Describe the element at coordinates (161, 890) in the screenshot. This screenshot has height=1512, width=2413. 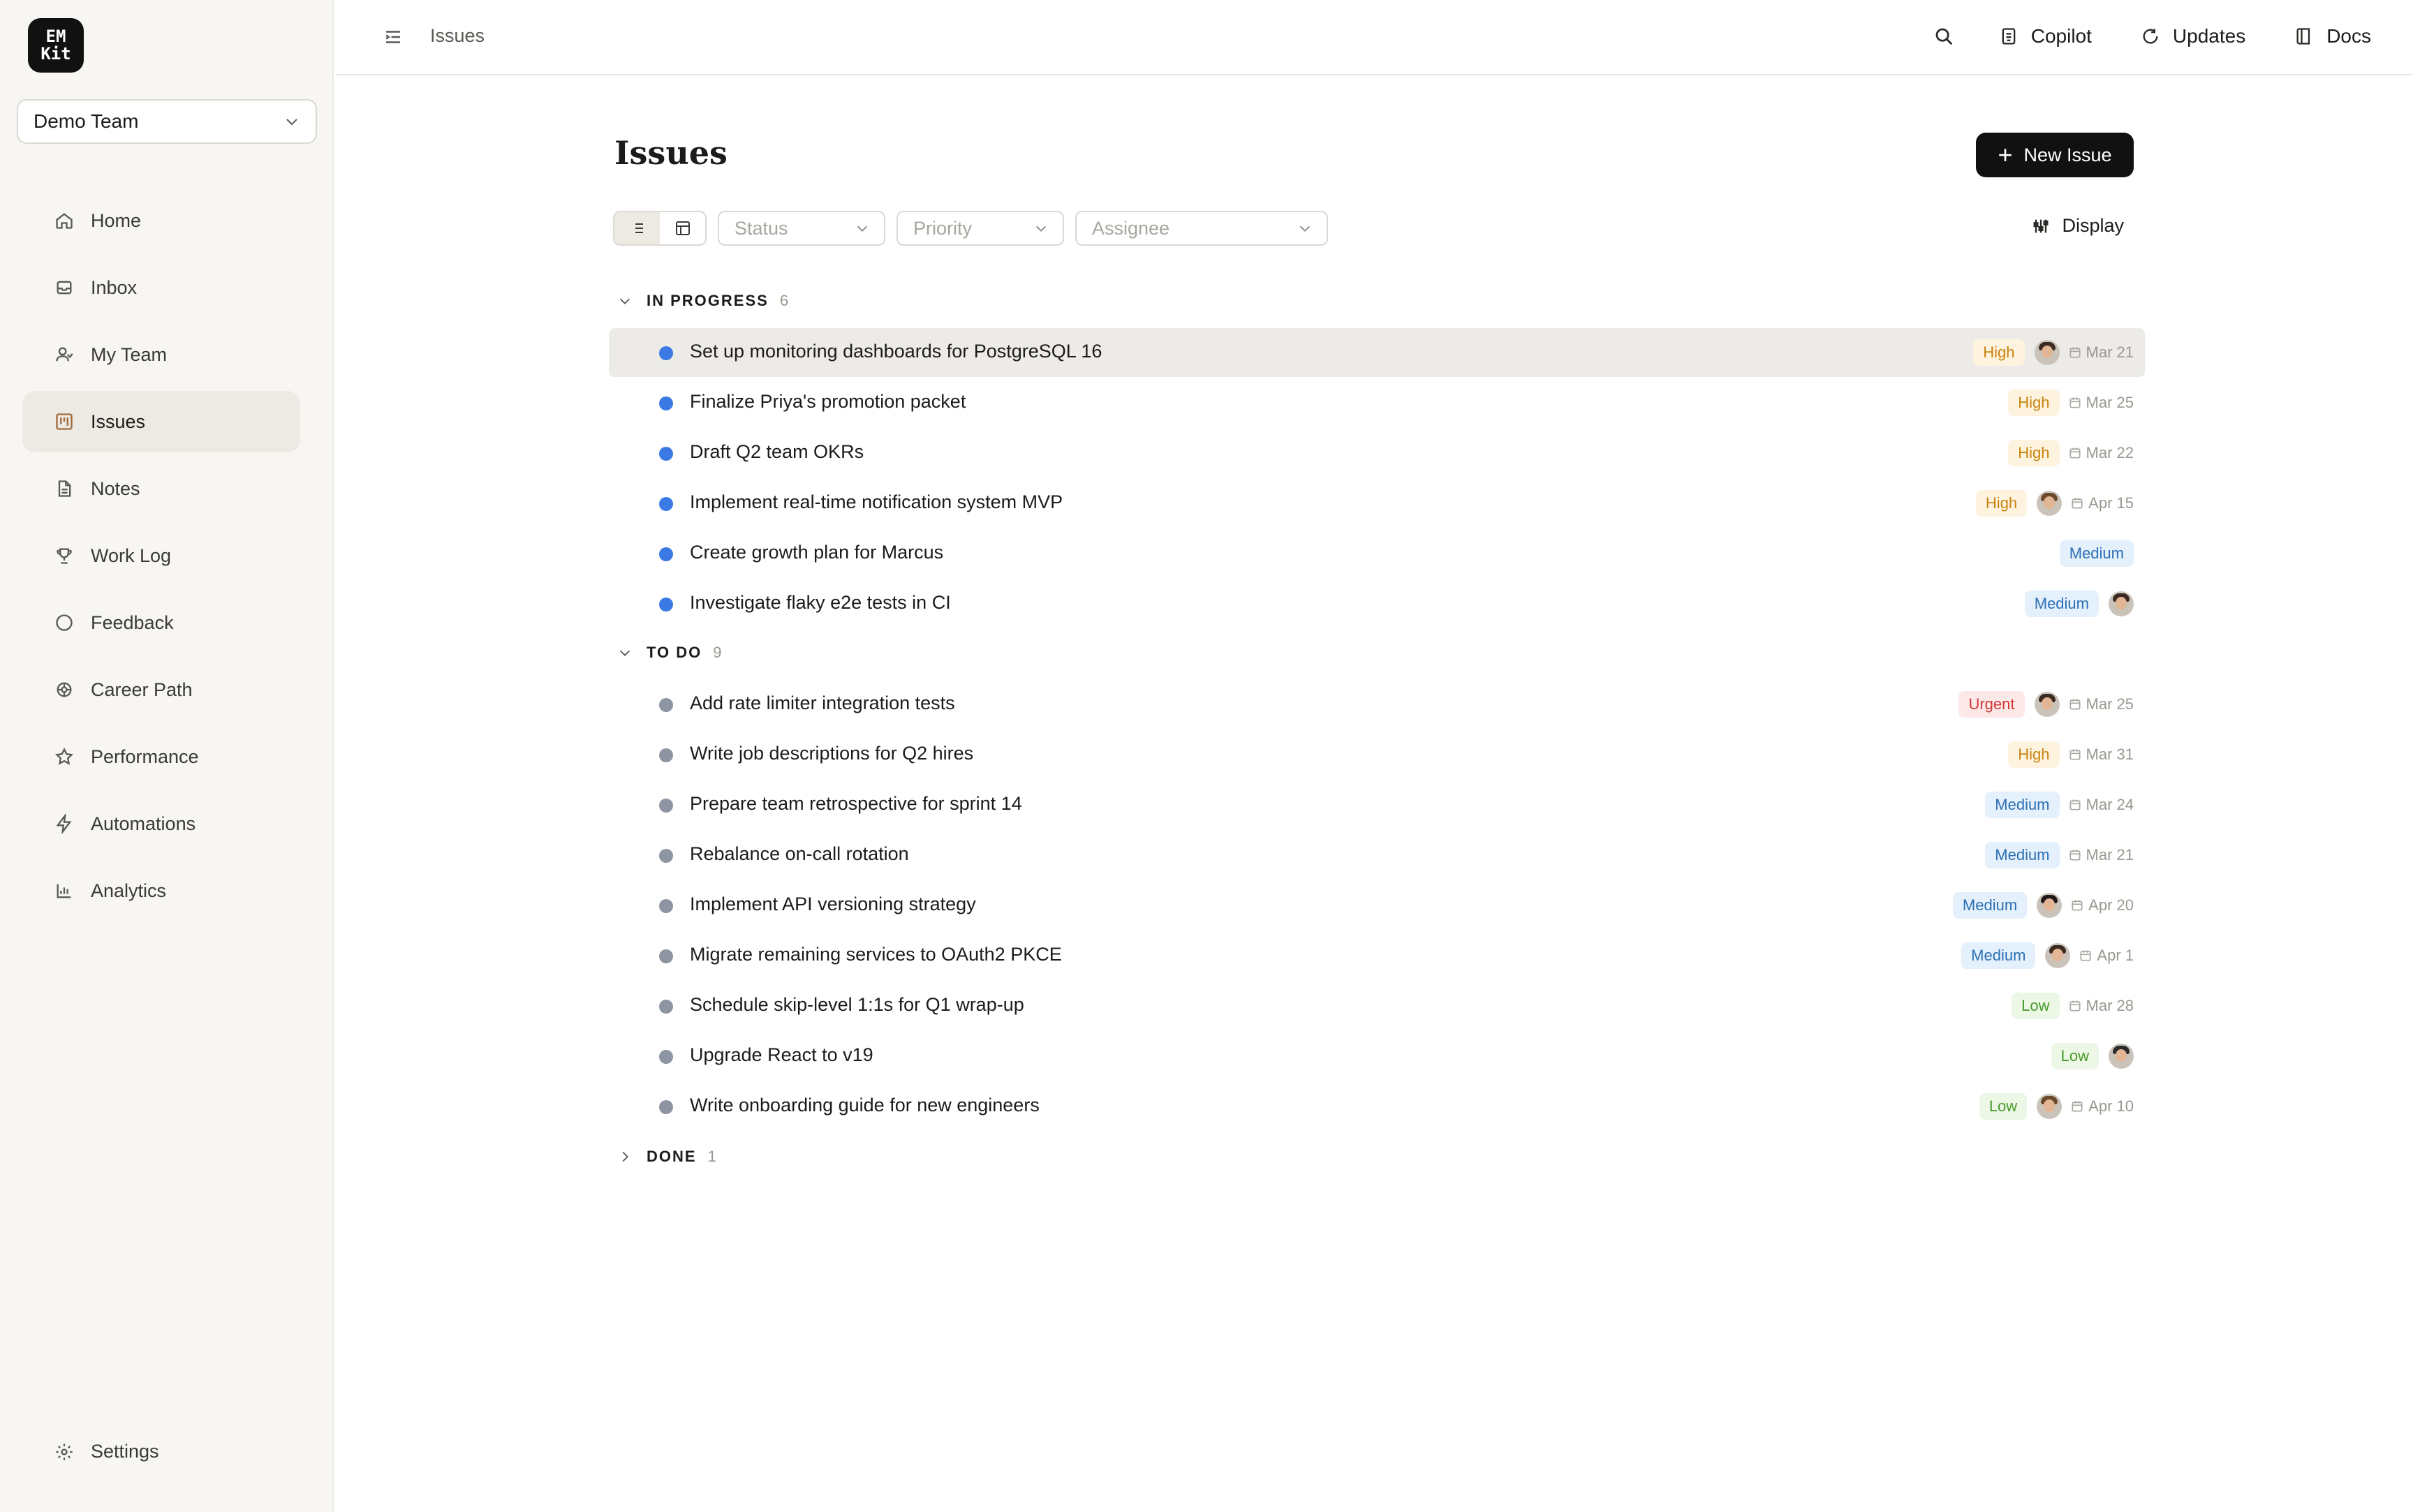
I see `sidebar-item-analytics: Analytics` at that location.